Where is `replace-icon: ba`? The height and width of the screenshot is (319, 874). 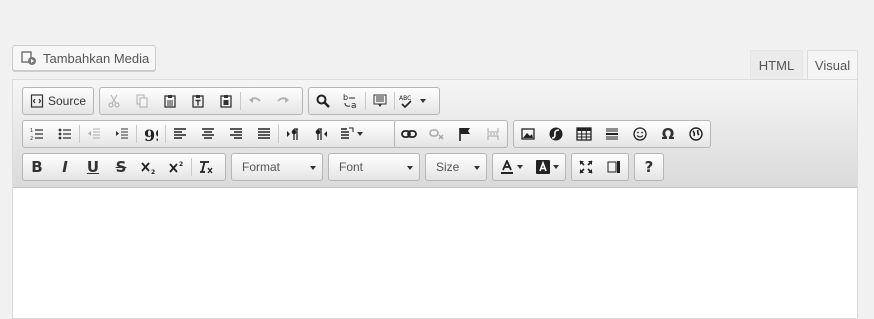
replace-icon: ba is located at coordinates (350, 101).